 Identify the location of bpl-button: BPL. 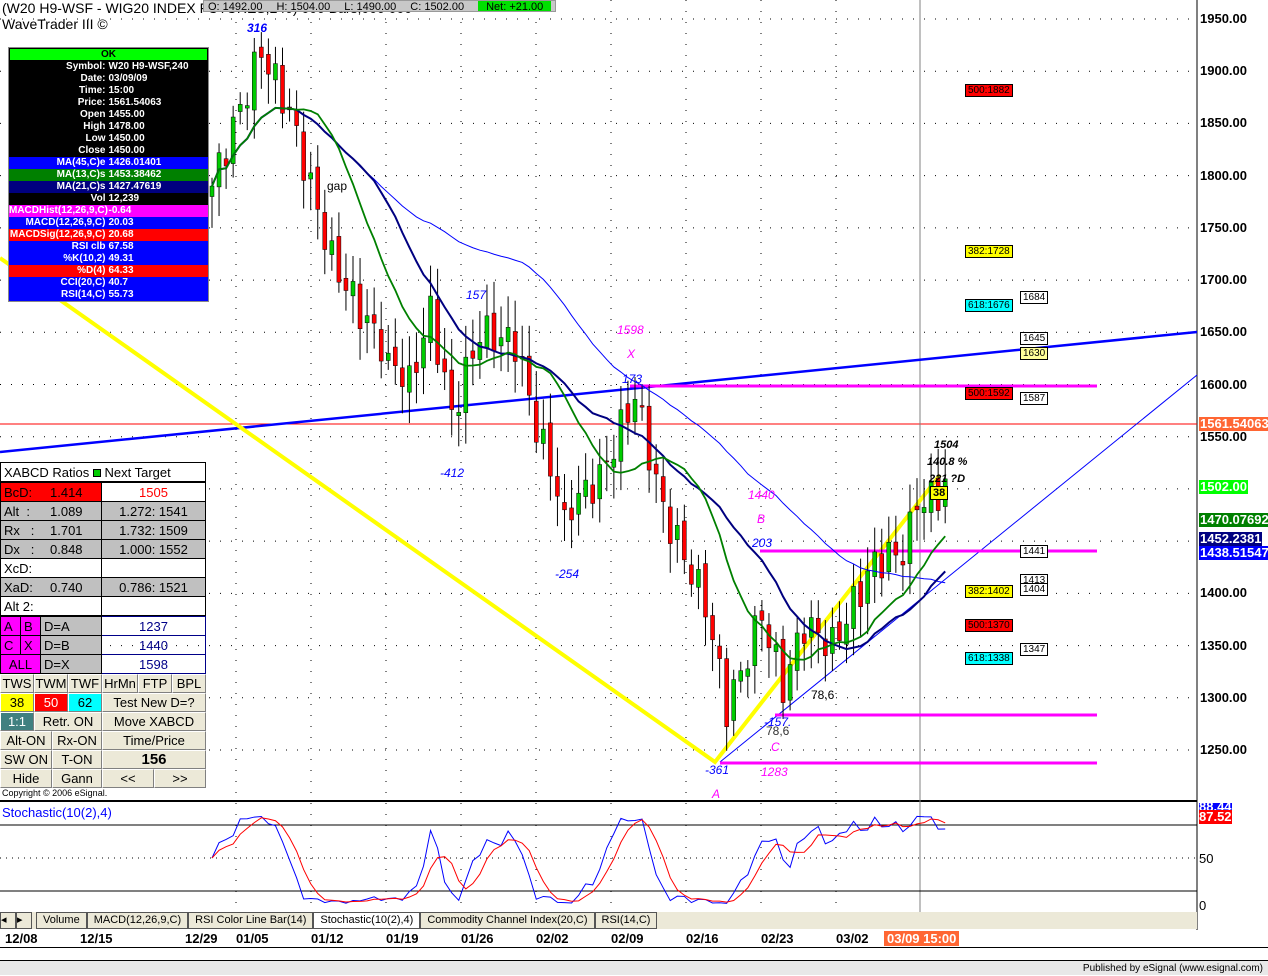
(189, 683).